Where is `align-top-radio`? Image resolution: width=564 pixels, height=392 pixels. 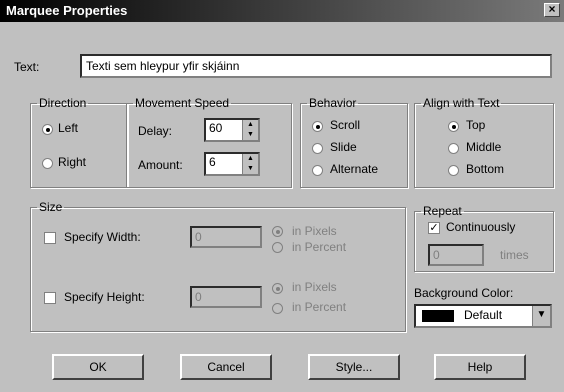 align-top-radio is located at coordinates (453, 126).